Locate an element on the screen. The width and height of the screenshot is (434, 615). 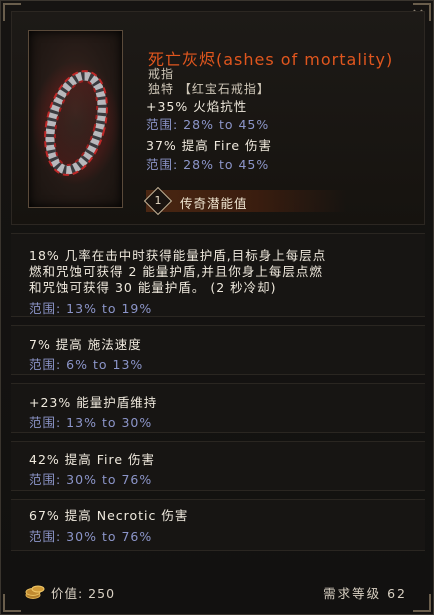
affix-row: 67% 提高 Necrotic 伤害 范围: 30% to 76% is located at coordinates (218, 525).